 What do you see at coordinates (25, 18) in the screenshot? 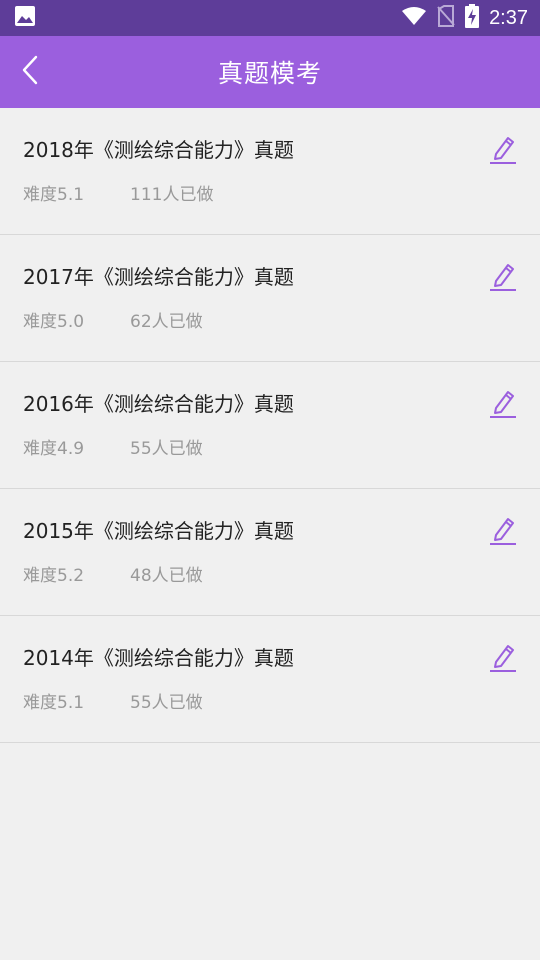
I see `image-icon` at bounding box center [25, 18].